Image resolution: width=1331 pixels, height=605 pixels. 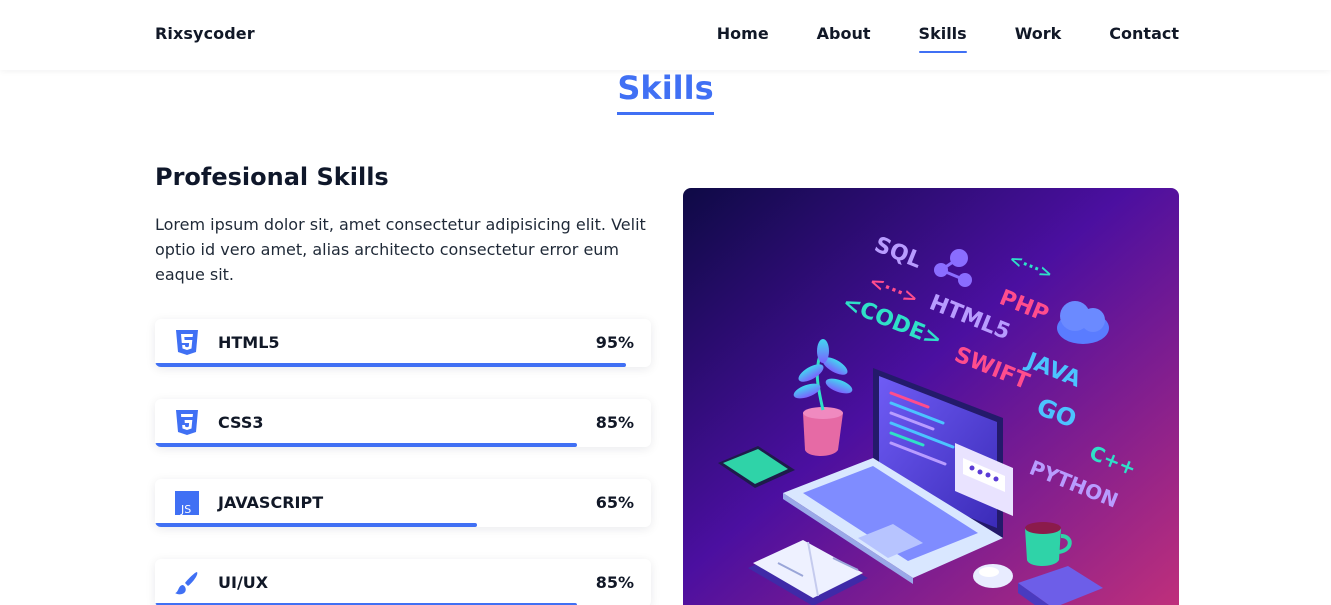 I want to click on skill-name: UI/UX, so click(x=243, y=582).